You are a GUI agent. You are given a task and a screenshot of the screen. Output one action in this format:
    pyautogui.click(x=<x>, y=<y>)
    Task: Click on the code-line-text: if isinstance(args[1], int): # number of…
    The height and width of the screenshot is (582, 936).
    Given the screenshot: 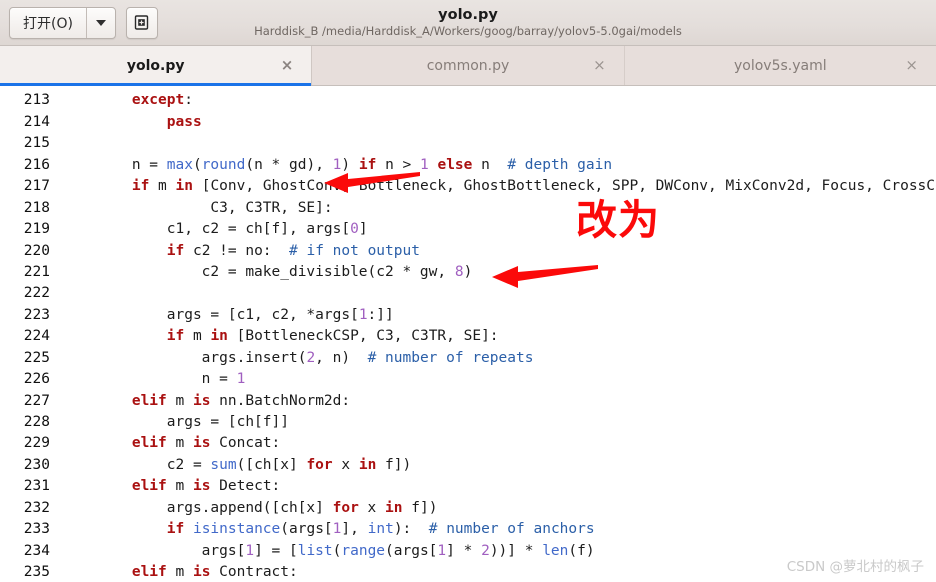 What is the action you would take?
    pyautogui.click(x=380, y=529)
    